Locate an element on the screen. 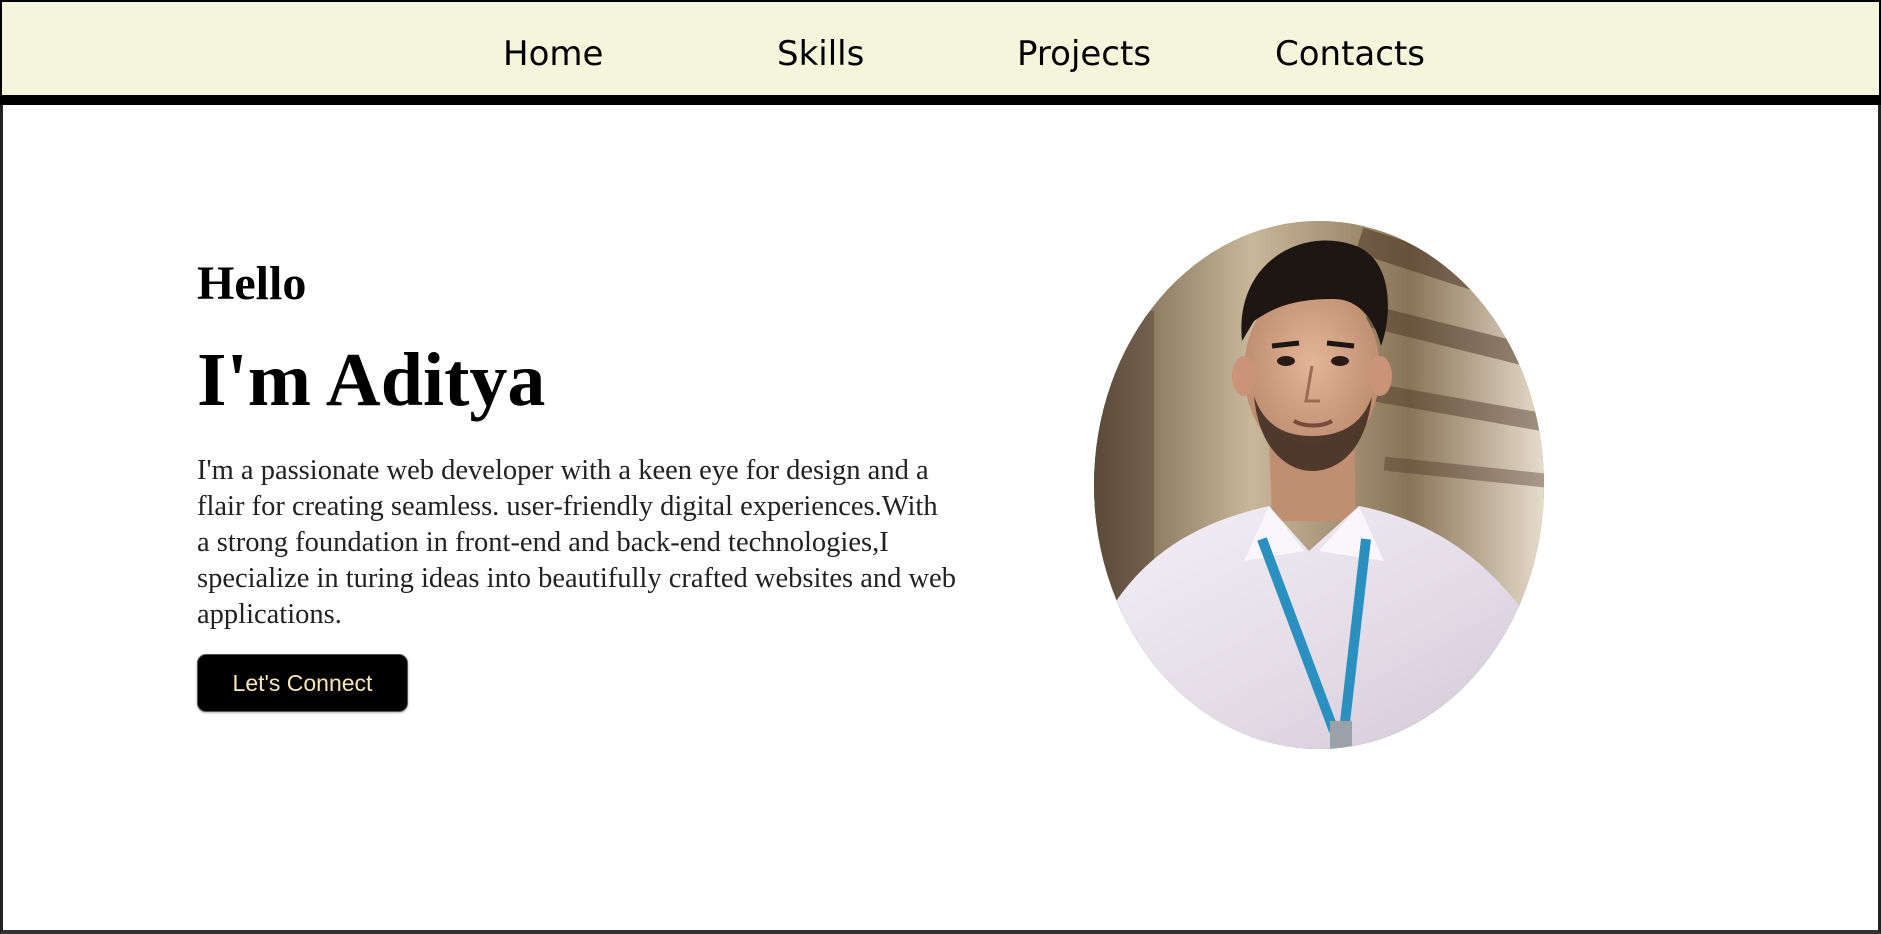 The width and height of the screenshot is (1881, 934). profile-photo-illustration is located at coordinates (1319, 485).